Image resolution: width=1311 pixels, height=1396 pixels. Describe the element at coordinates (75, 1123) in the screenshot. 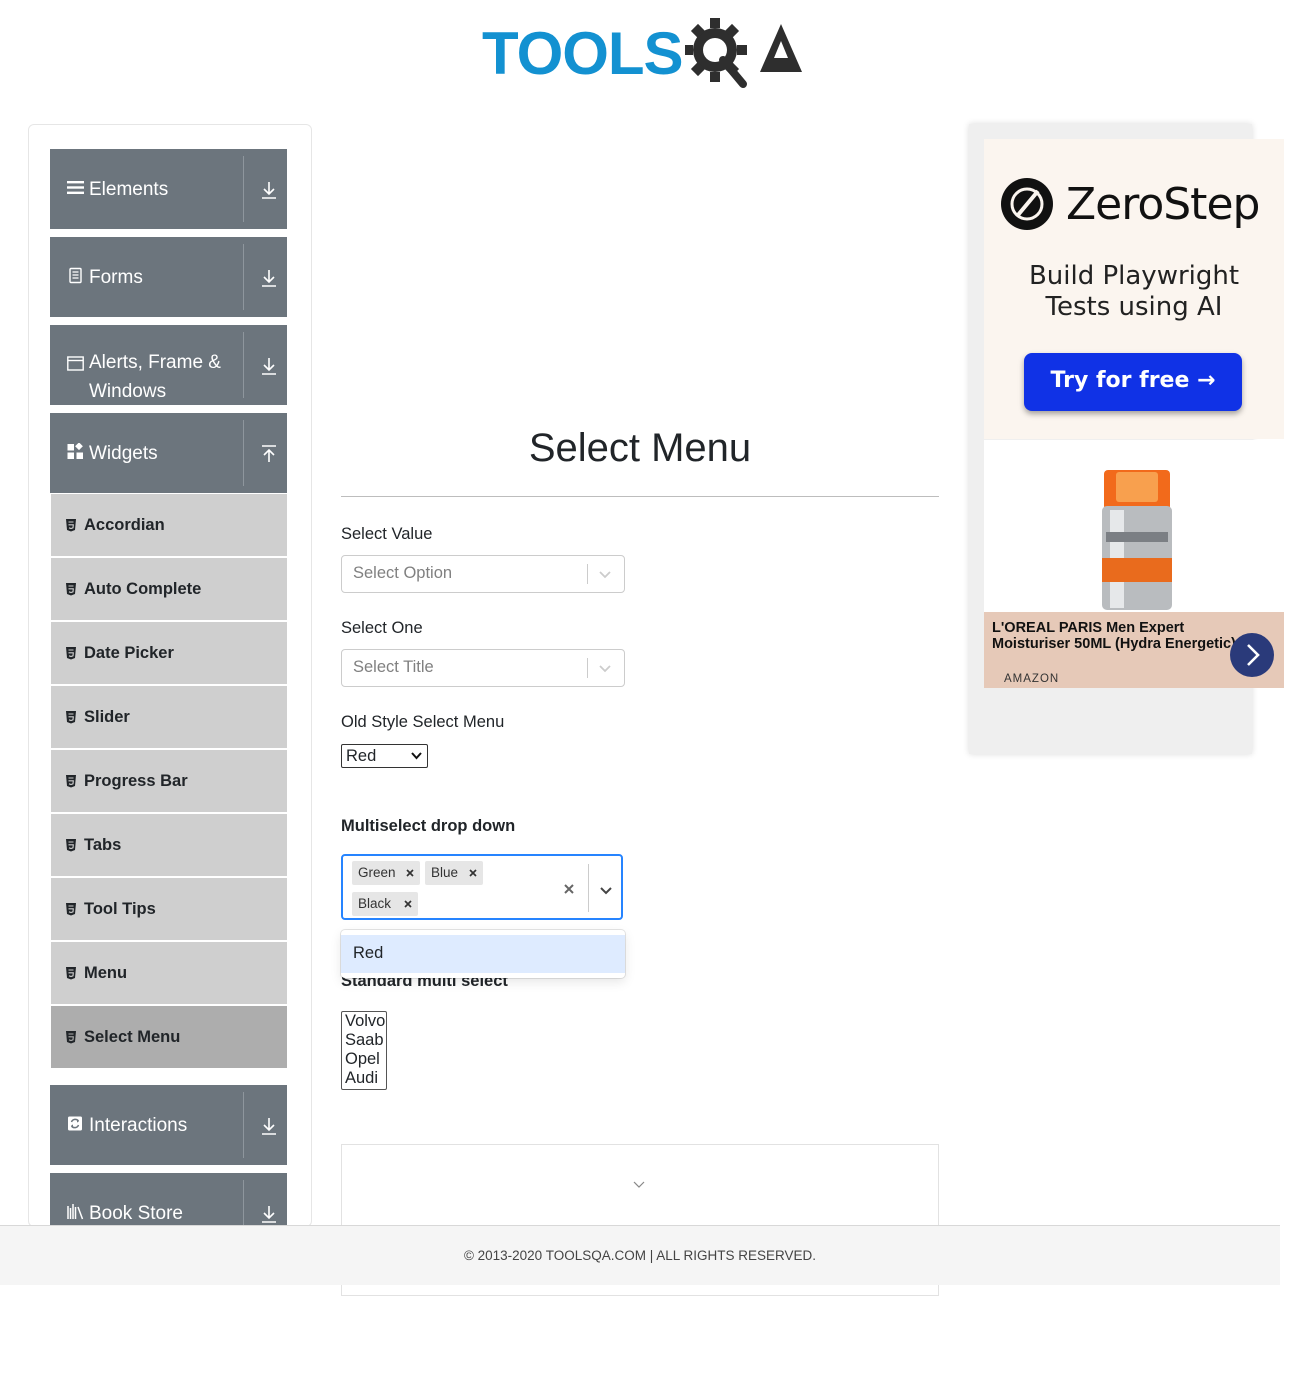

I see `interactions-icon` at that location.